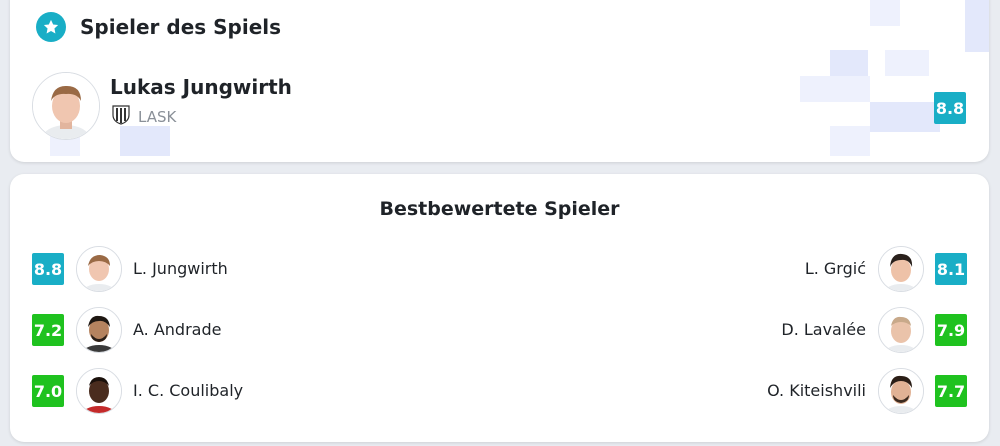 This screenshot has height=446, width=1000. Describe the element at coordinates (51, 27) in the screenshot. I see `star-icon` at that location.